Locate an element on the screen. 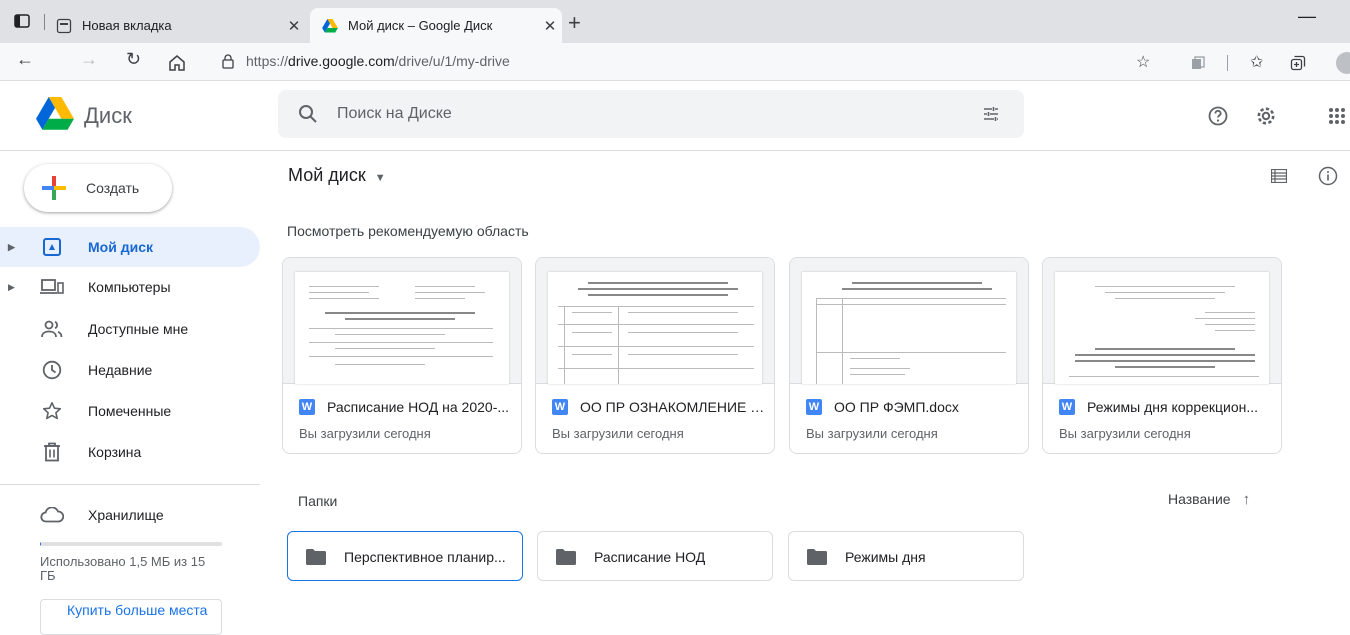  star-icon is located at coordinates (52, 411).